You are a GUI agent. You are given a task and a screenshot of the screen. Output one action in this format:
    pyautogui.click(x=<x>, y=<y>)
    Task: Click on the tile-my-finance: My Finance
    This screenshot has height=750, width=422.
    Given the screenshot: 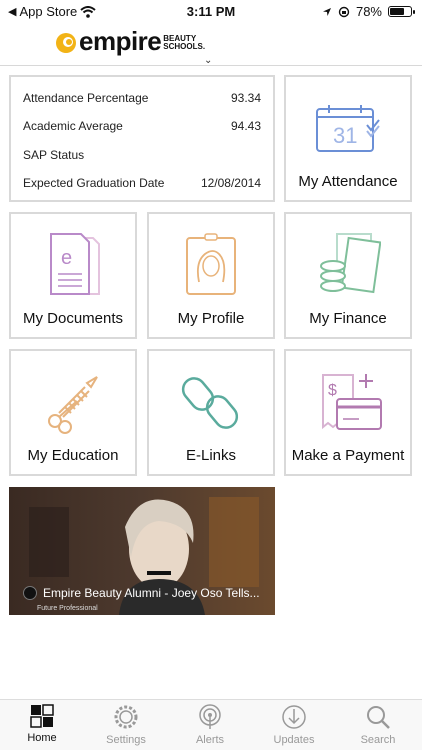 What is the action you would take?
    pyautogui.click(x=348, y=275)
    